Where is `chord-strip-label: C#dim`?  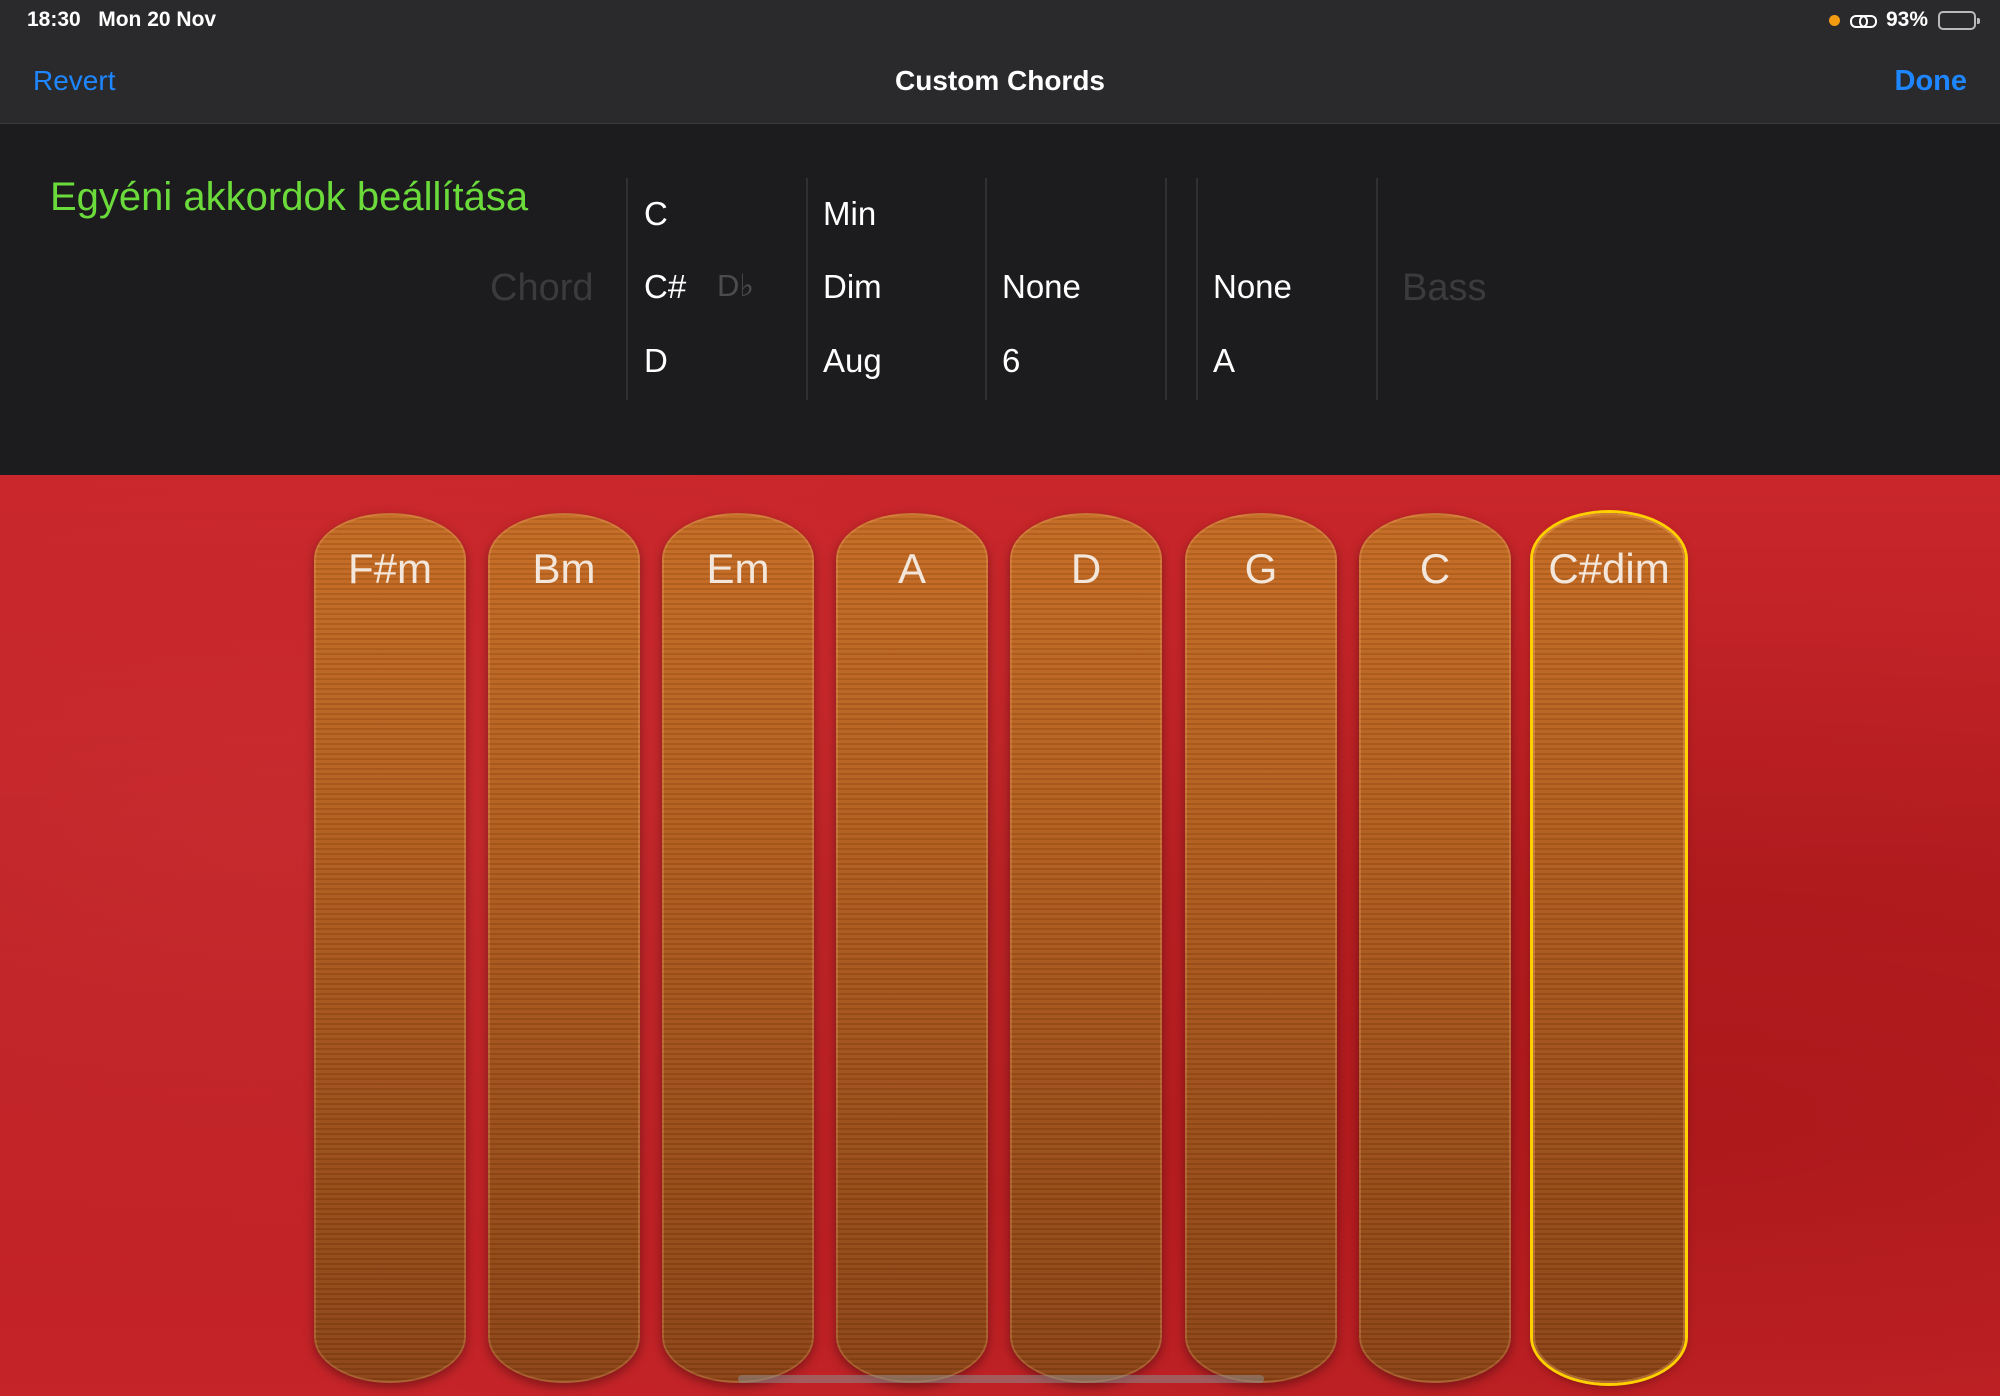
chord-strip-label: C#dim is located at coordinates (1609, 568).